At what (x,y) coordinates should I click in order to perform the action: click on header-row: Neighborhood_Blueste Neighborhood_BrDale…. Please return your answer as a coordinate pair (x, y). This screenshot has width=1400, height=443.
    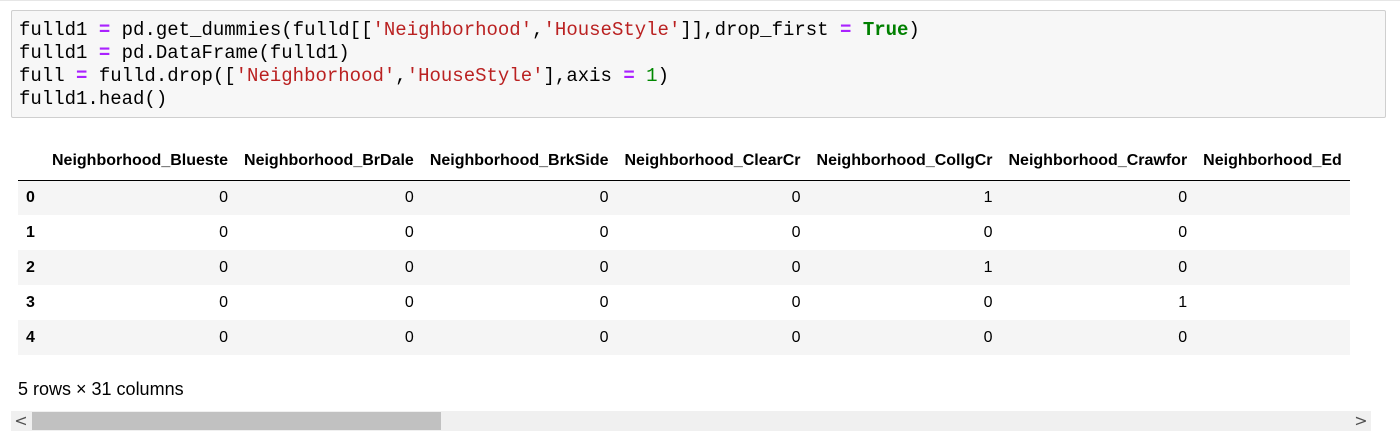
    Looking at the image, I should click on (684, 161).